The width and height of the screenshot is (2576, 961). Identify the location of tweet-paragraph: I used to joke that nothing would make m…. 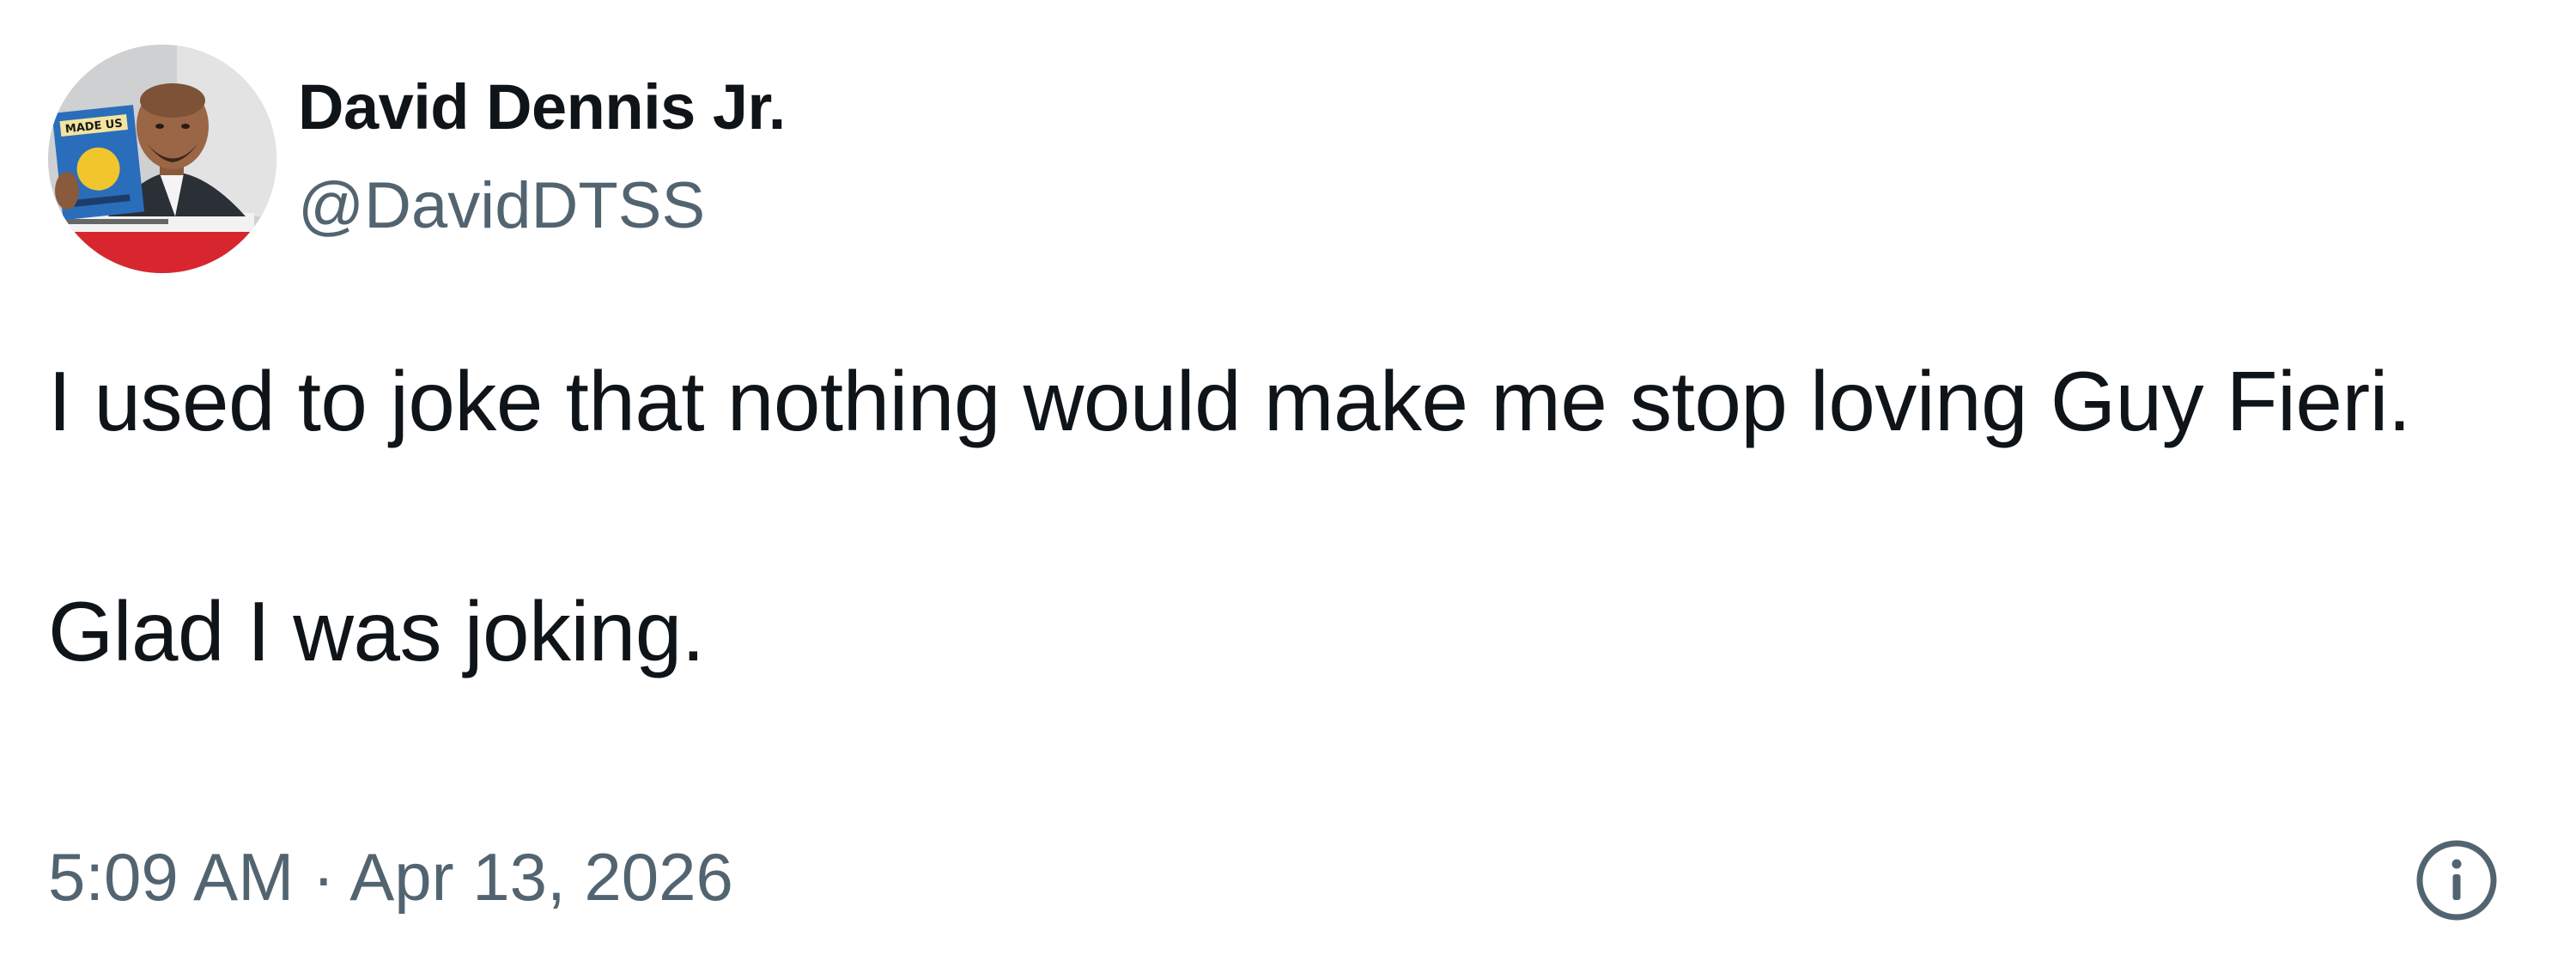
(1229, 401).